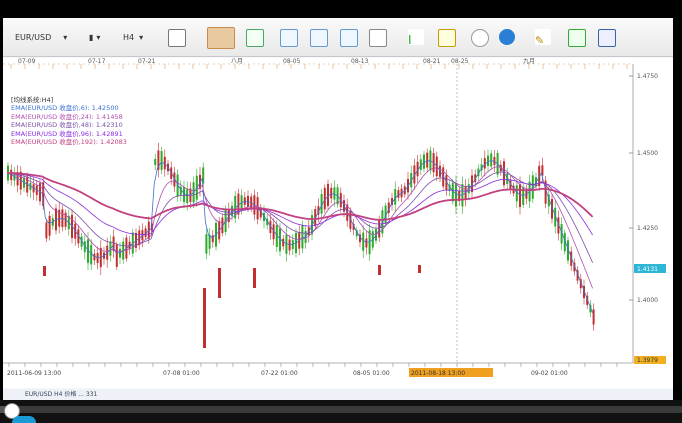 The image size is (682, 423). What do you see at coordinates (279, 373) in the screenshot?
I see `bottom-date-label: 07-22 01:00` at bounding box center [279, 373].